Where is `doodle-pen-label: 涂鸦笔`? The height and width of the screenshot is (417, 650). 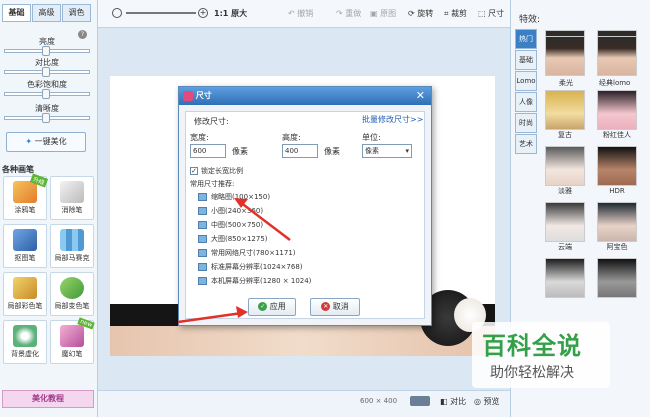 doodle-pen-label: 涂鸦笔 is located at coordinates (25, 210).